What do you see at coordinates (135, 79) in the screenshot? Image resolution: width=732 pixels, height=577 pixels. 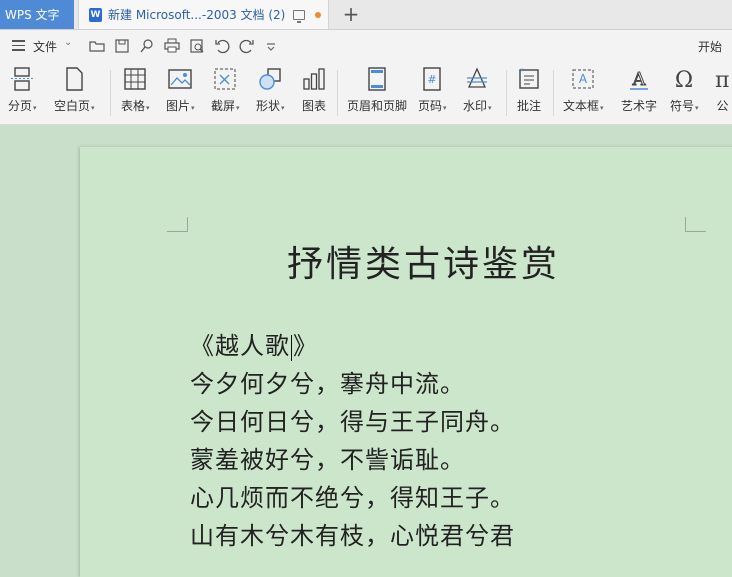 I see `table-icon` at bounding box center [135, 79].